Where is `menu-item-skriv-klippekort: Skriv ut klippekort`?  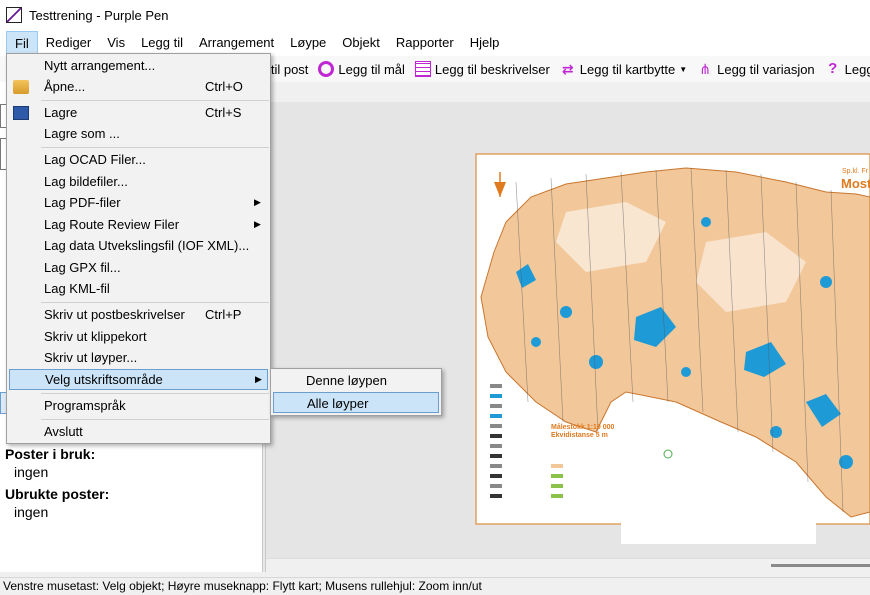 menu-item-skriv-klippekort: Skriv ut klippekort is located at coordinates (138, 336).